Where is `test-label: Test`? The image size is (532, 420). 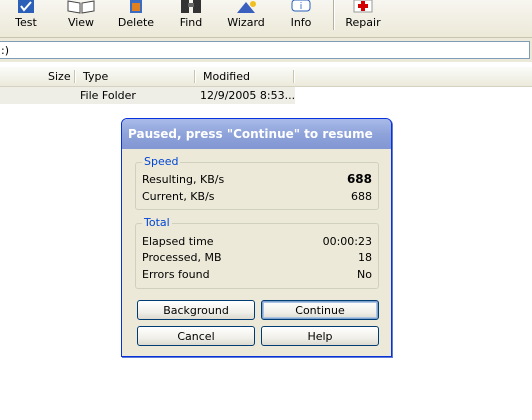 test-label: Test is located at coordinates (26, 22).